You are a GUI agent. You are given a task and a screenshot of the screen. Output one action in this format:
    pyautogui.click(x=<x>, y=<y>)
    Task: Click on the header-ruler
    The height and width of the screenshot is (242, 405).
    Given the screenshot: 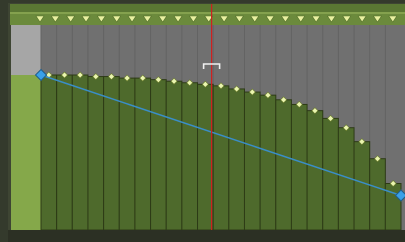 What is the action you would take?
    pyautogui.click(x=207, y=14)
    